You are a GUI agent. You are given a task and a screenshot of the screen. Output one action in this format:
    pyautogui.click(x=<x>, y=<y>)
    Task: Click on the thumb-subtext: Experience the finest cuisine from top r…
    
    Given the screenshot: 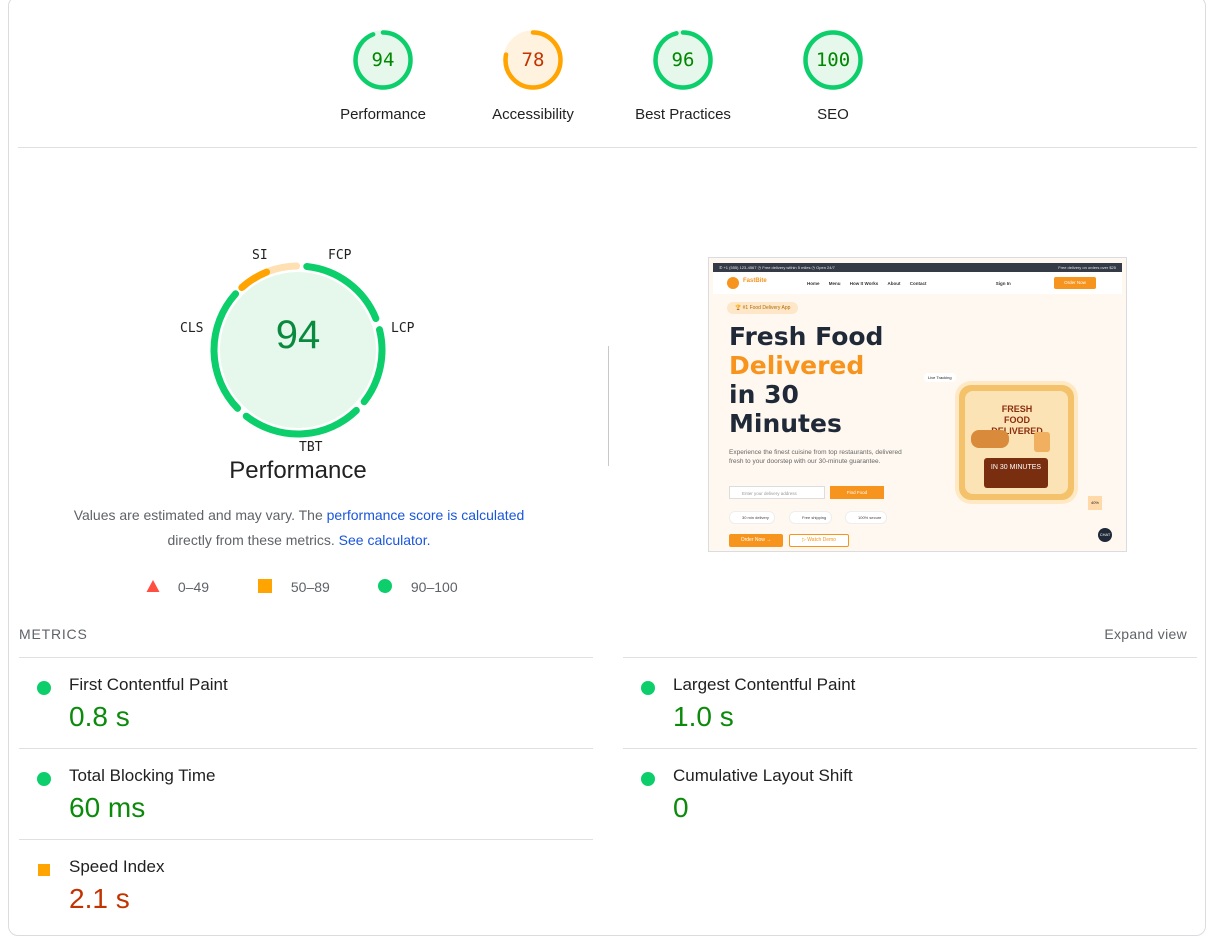 What is the action you would take?
    pyautogui.click(x=815, y=457)
    